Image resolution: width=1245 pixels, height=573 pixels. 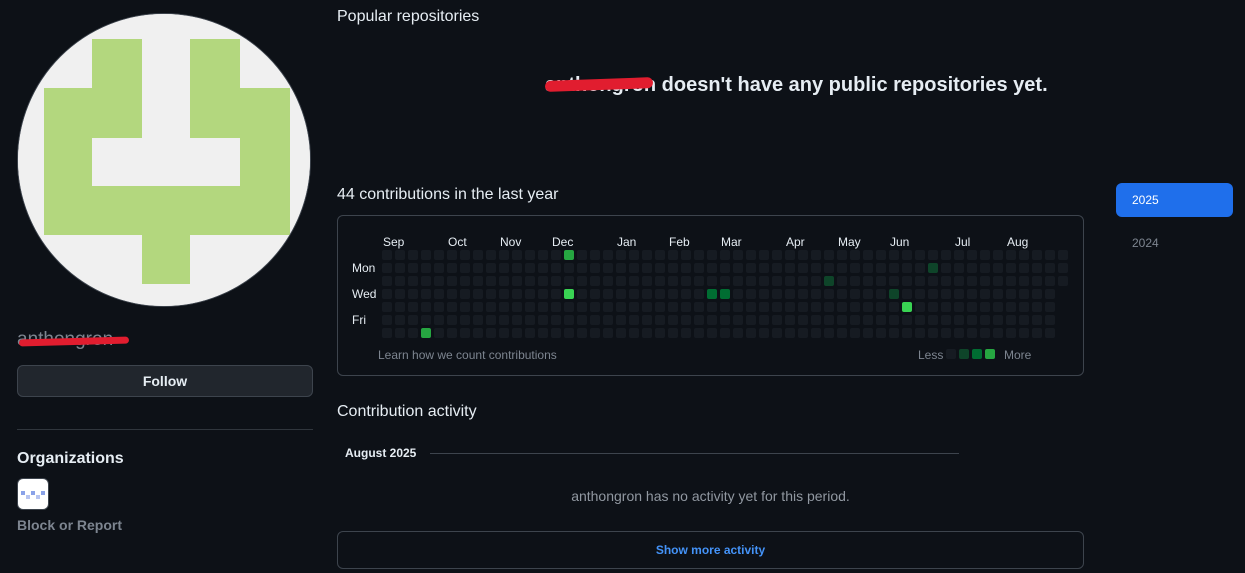 What do you see at coordinates (165, 381) in the screenshot?
I see `follow-button: Follow` at bounding box center [165, 381].